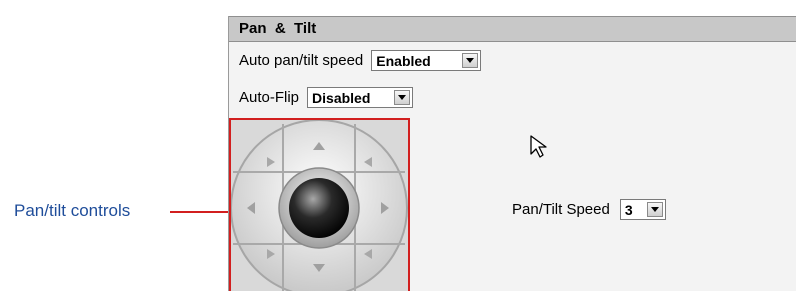 The image size is (796, 296). I want to click on auto-flip-row: Auto-Flip Disabled, so click(326, 97).